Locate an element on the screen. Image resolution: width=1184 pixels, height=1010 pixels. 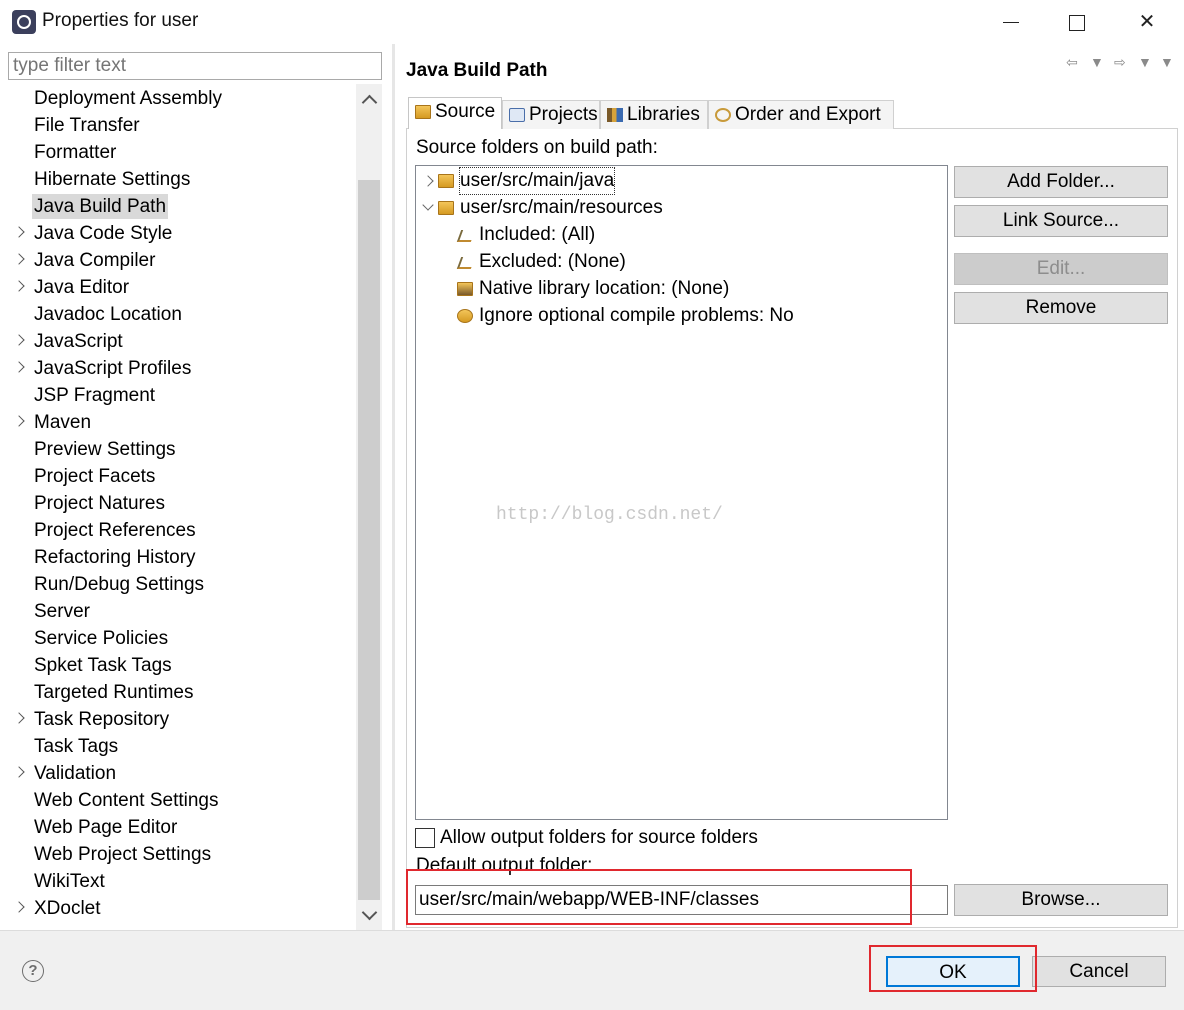
sidebar-item: Java Compiler is located at coordinates (182, 260).